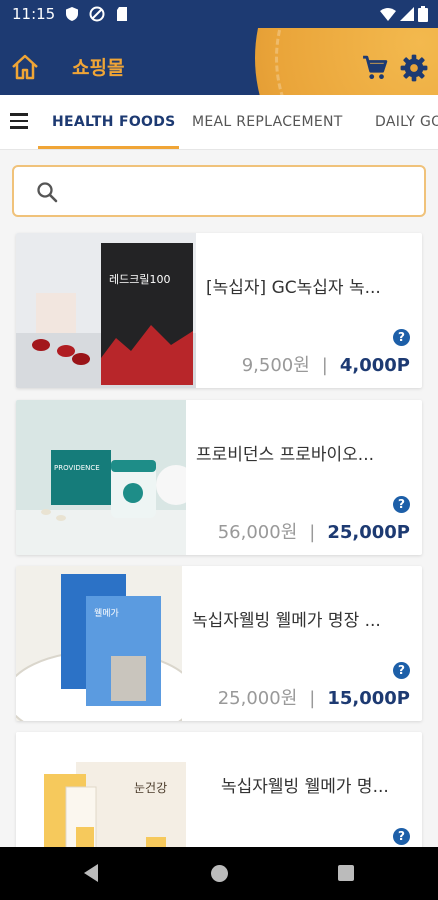  What do you see at coordinates (47, 192) in the screenshot?
I see `search-icon` at bounding box center [47, 192].